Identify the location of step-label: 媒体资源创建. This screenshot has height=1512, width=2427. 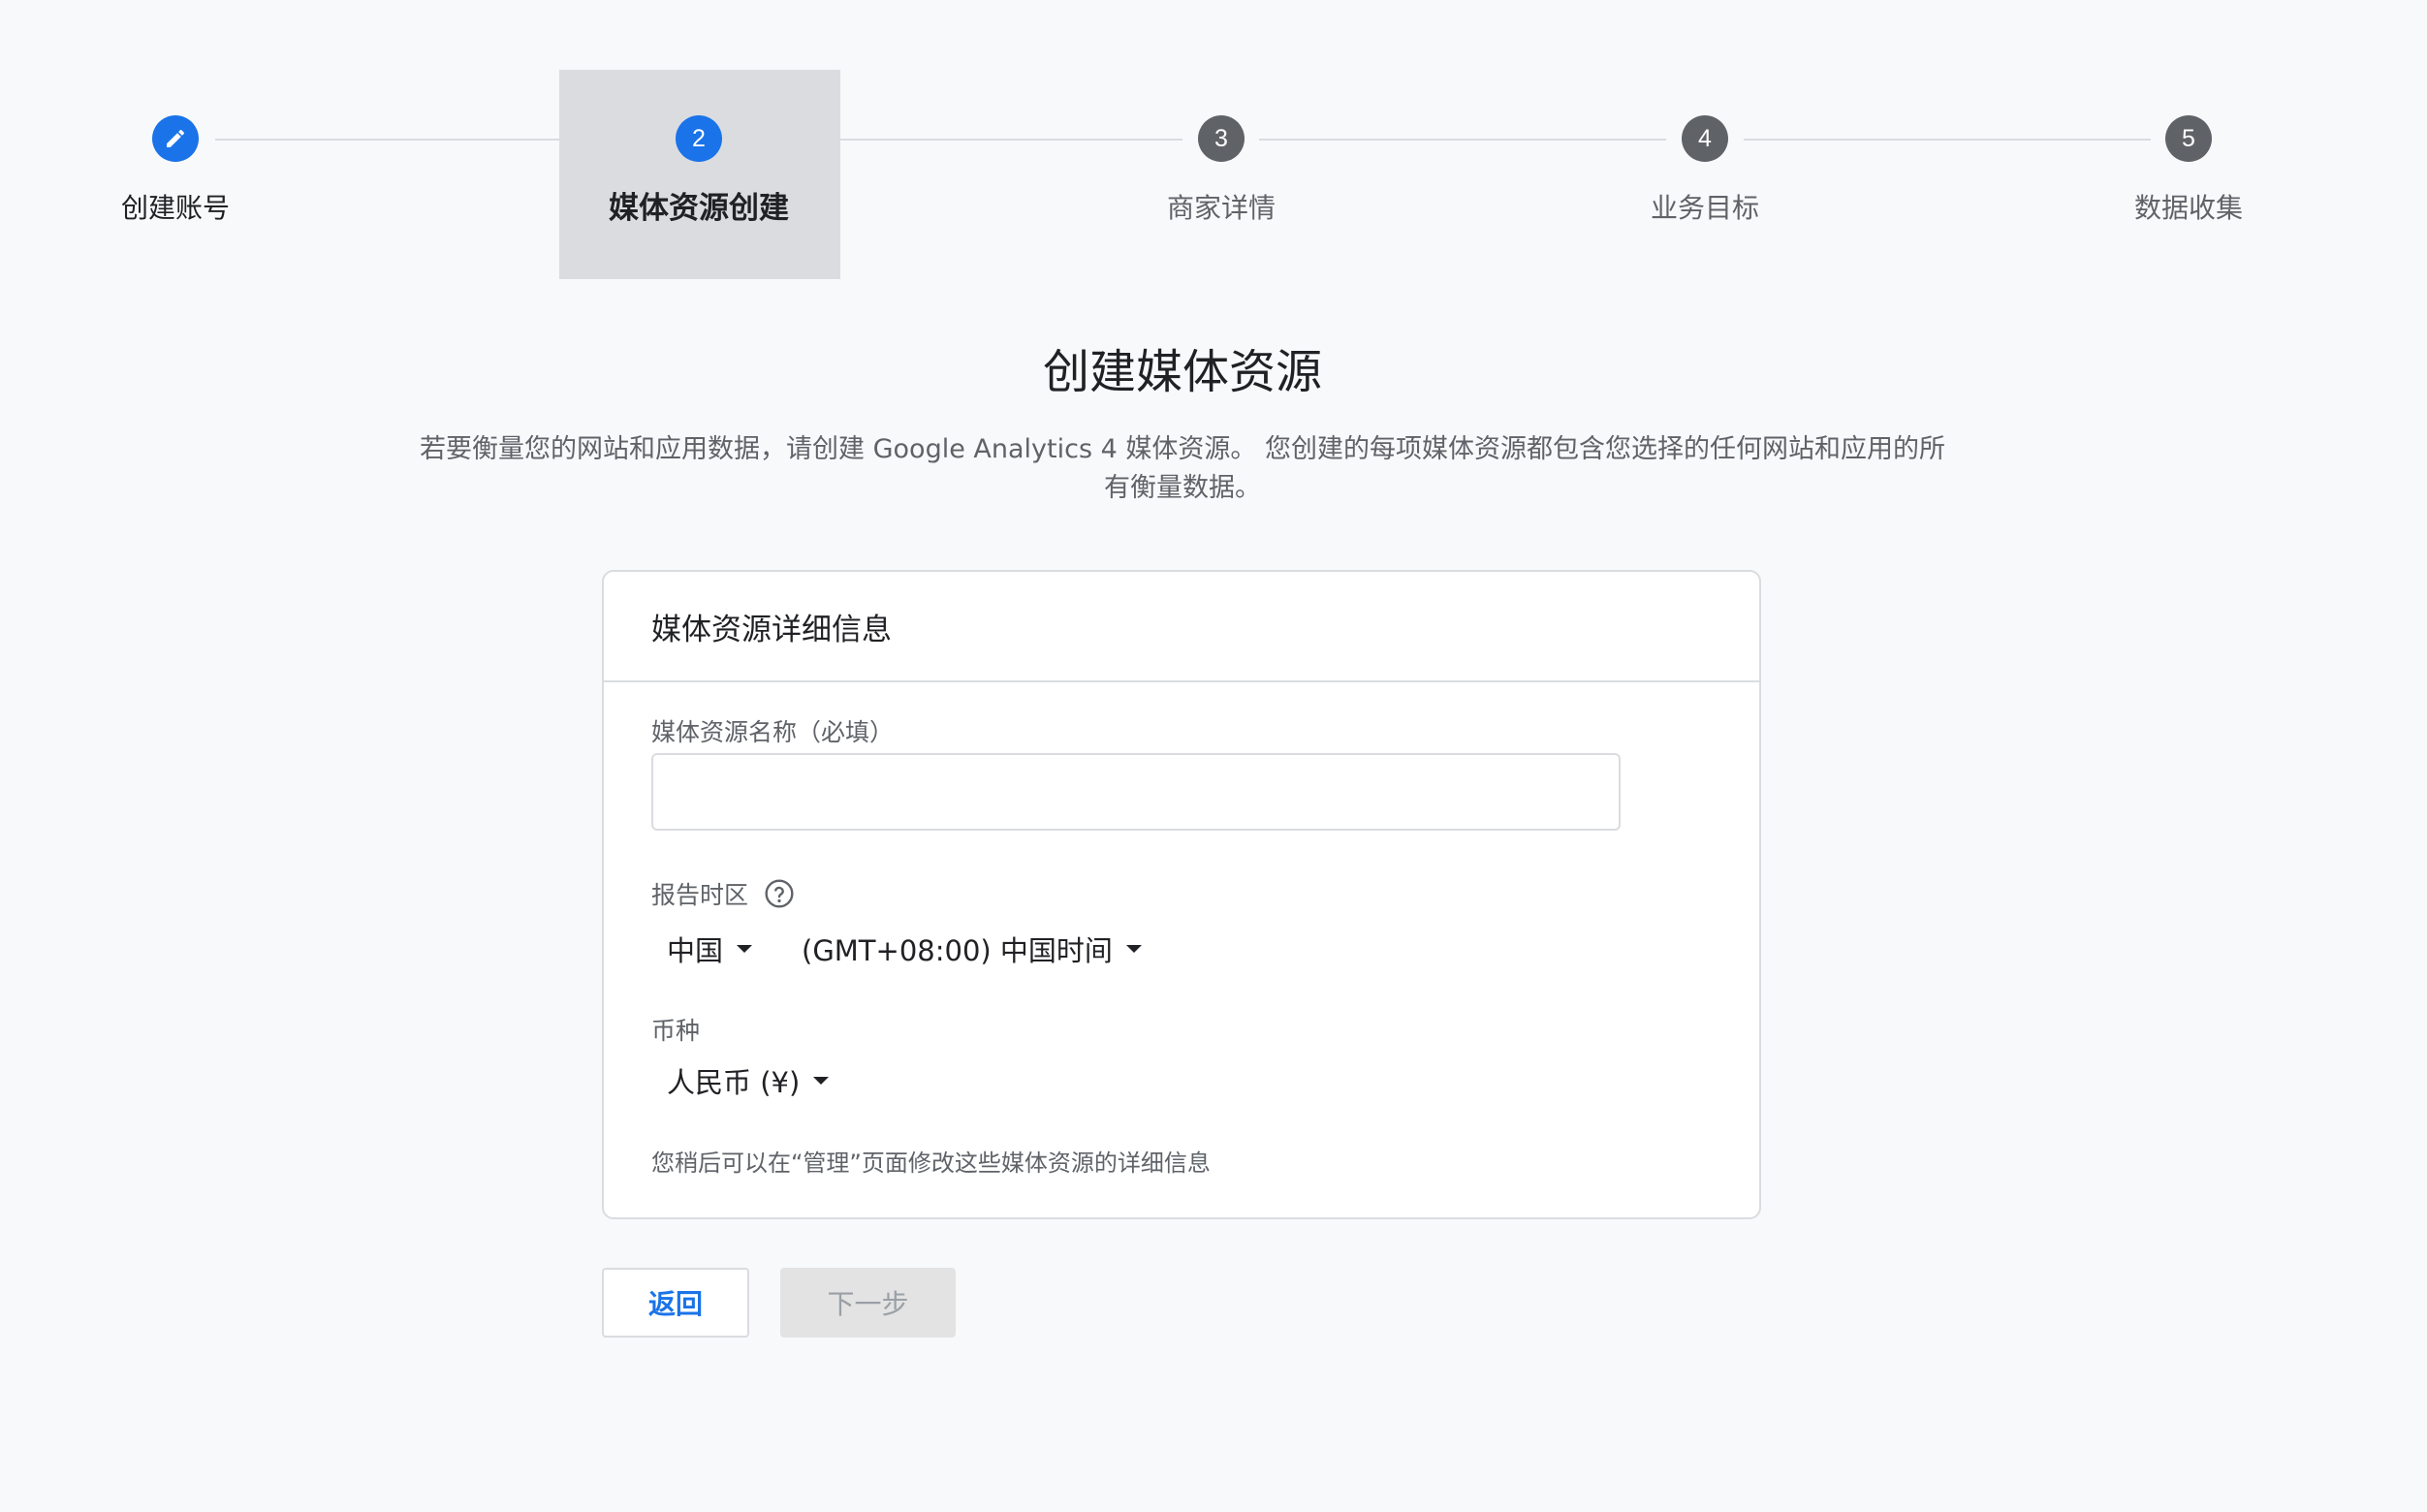
(699, 209).